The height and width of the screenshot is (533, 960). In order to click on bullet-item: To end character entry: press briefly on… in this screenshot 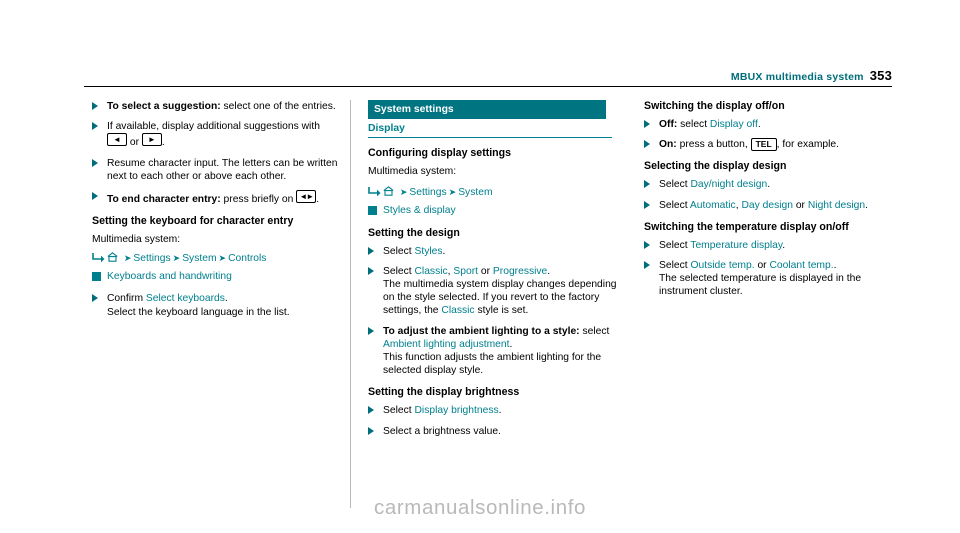, I will do `click(217, 198)`.